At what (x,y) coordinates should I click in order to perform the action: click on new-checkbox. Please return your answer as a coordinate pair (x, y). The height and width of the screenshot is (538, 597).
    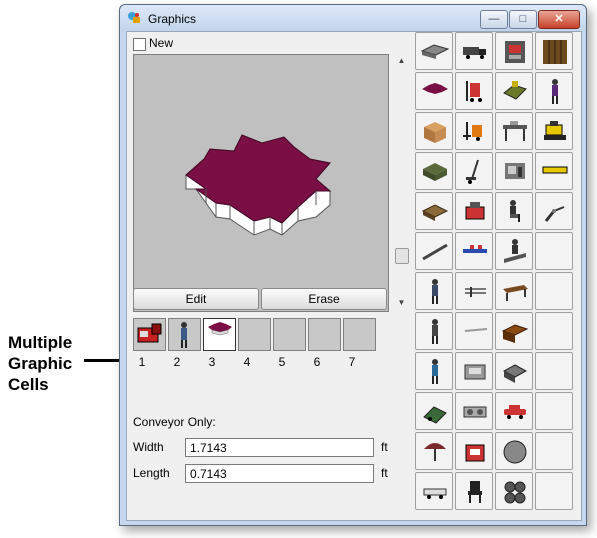
    Looking at the image, I should click on (139, 44).